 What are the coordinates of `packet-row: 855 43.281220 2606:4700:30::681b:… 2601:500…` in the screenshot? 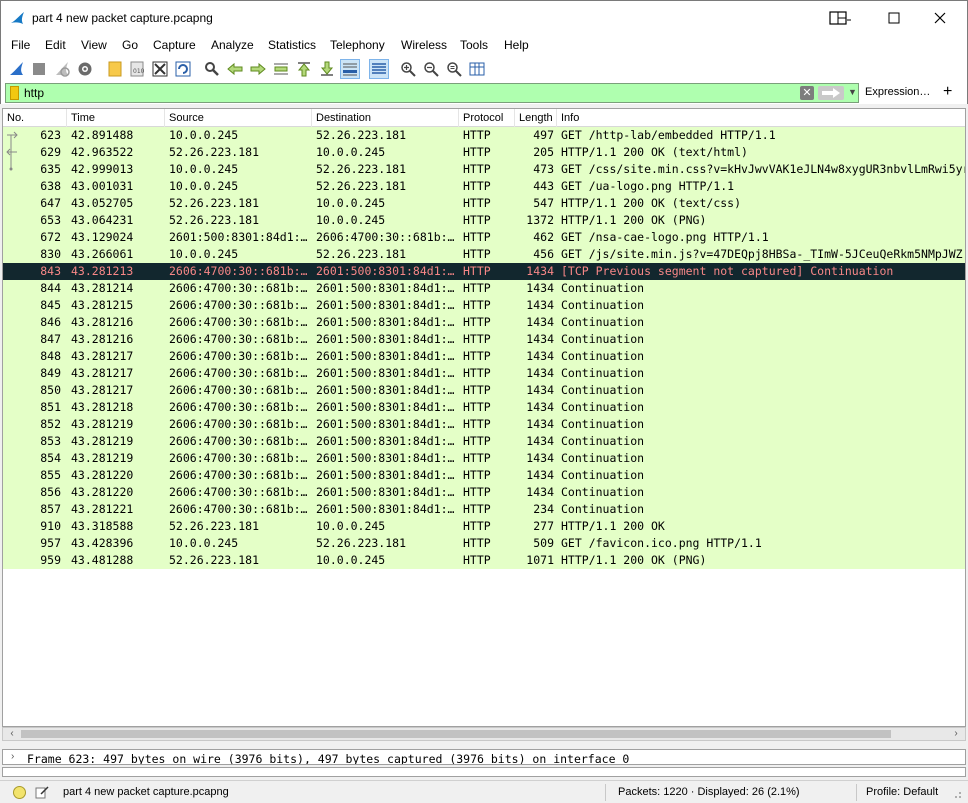 It's located at (484, 475).